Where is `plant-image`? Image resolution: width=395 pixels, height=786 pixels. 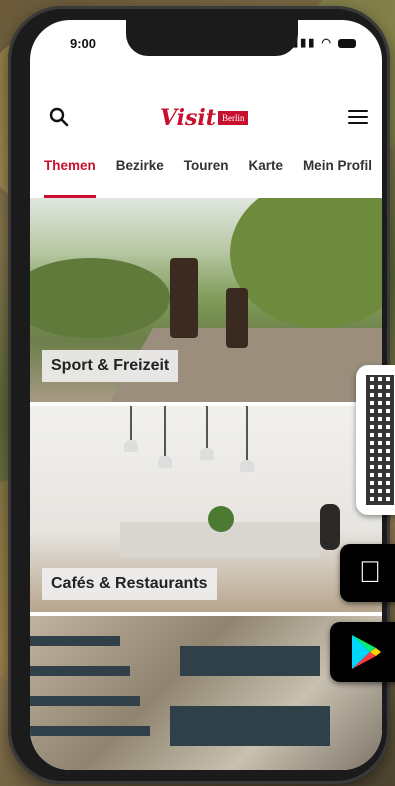 plant-image is located at coordinates (221, 519).